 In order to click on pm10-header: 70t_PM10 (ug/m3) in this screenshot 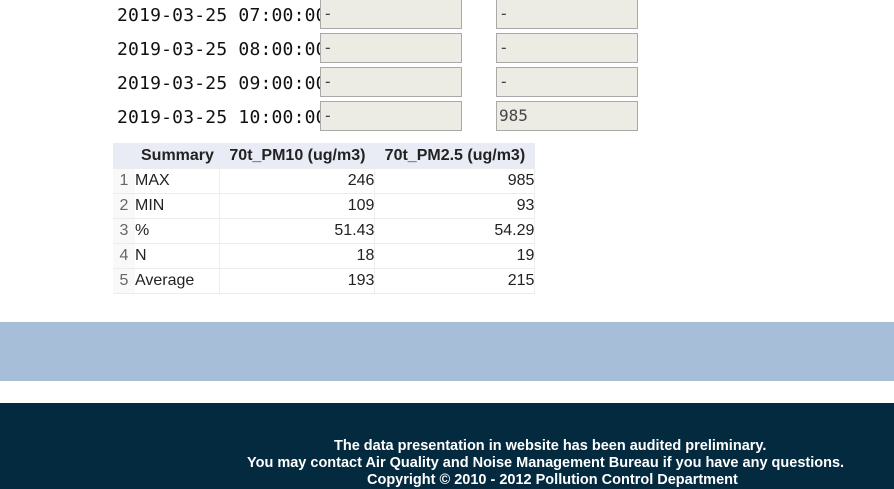, I will do `click(297, 156)`.